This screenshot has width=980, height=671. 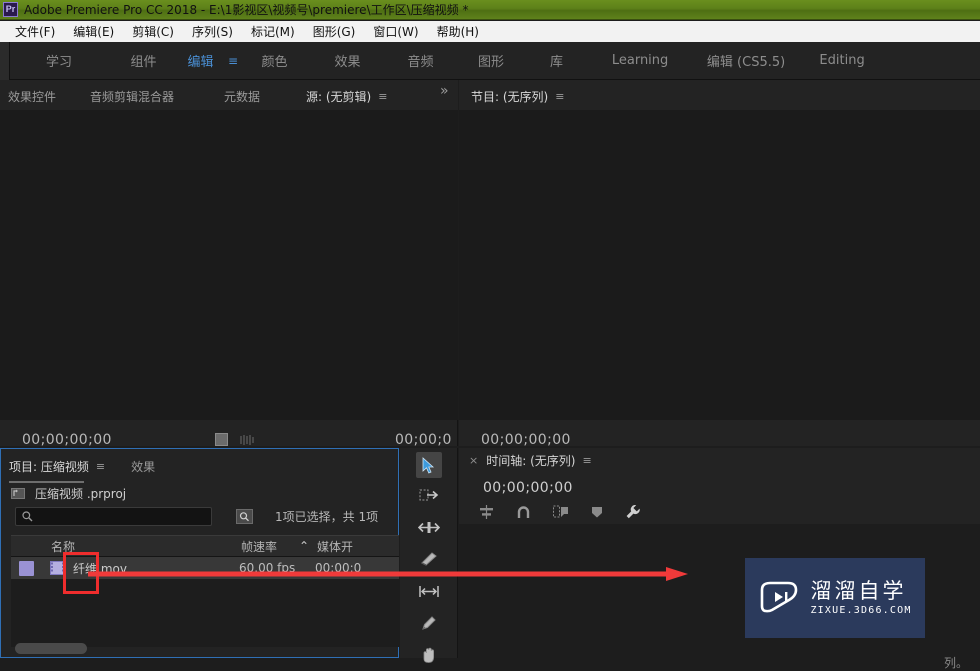 I want to click on linked-selection-icon, so click(x=561, y=512).